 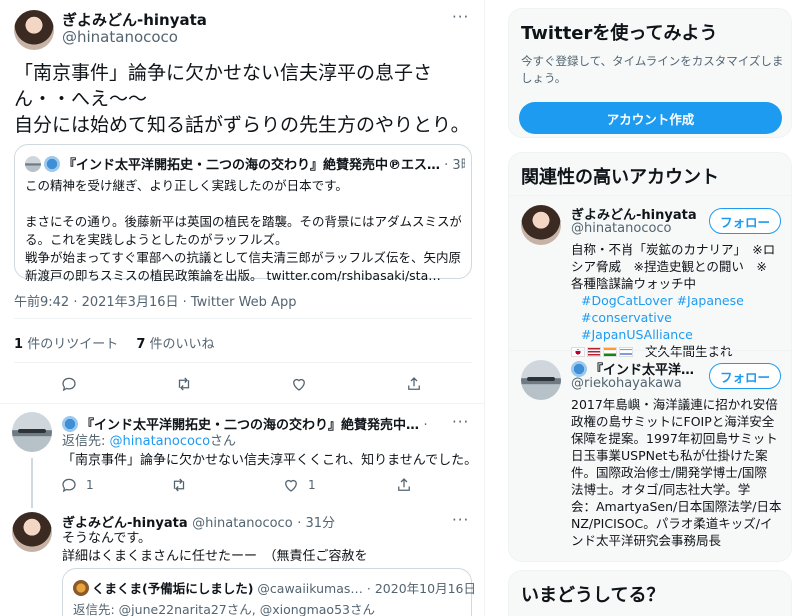 What do you see at coordinates (652, 61) in the screenshot?
I see `signup-description-line: 今すぐ登録して、タイムラインをカスタマイズしま` at bounding box center [652, 61].